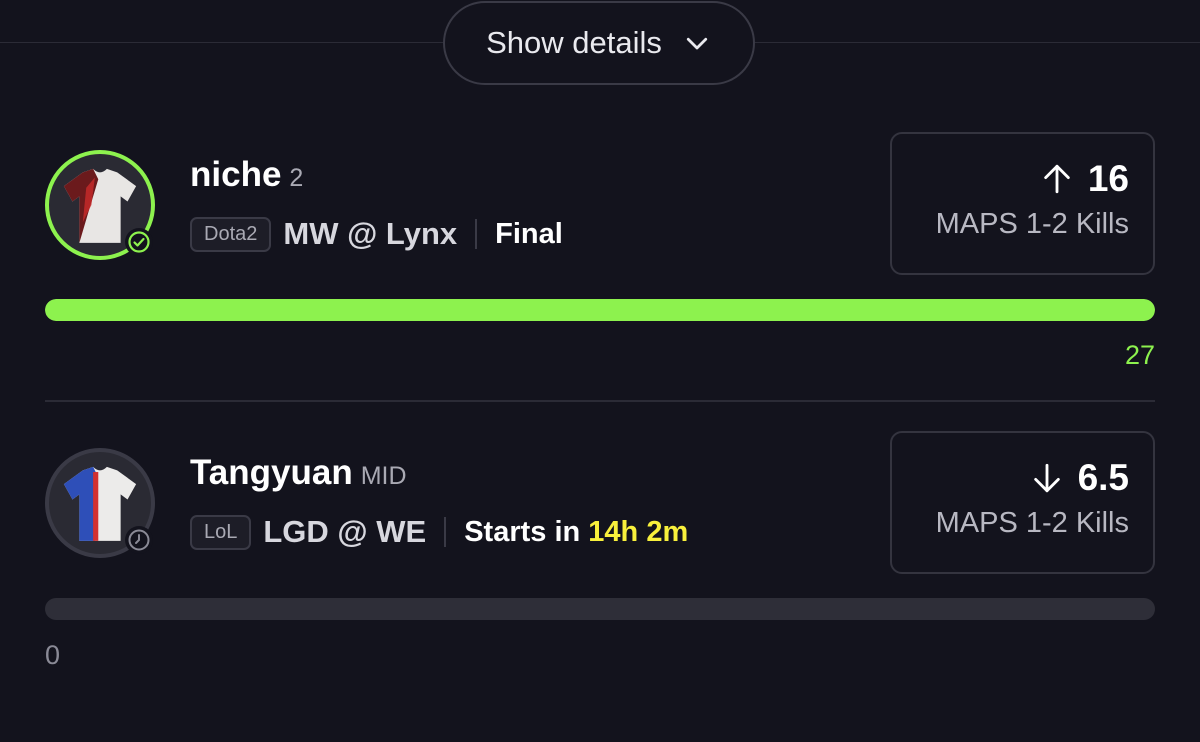 The width and height of the screenshot is (1200, 742). I want to click on chevron-down-icon, so click(697, 43).